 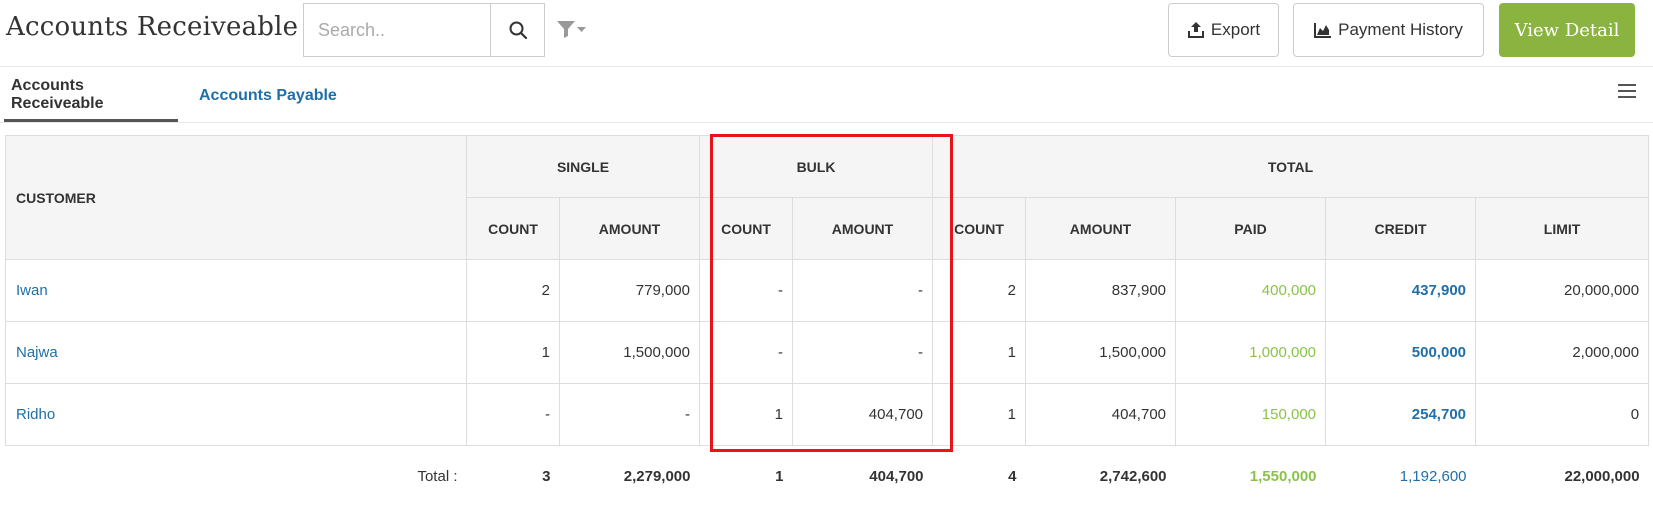 What do you see at coordinates (1251, 414) in the screenshot?
I see `paid-amount: 150,000` at bounding box center [1251, 414].